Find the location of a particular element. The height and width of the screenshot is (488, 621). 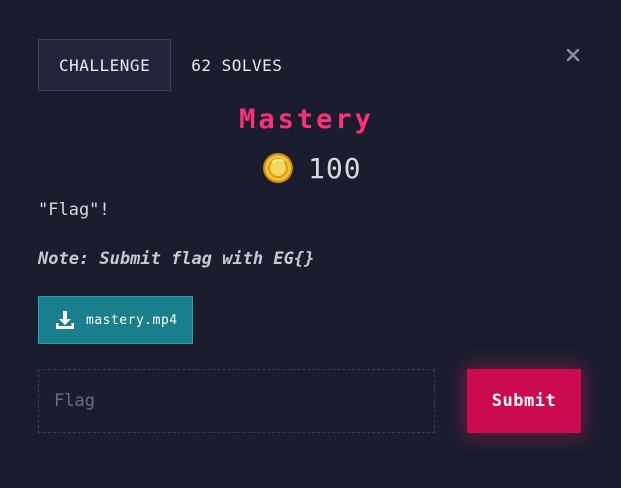

challenge-points: 100 is located at coordinates (312, 168).